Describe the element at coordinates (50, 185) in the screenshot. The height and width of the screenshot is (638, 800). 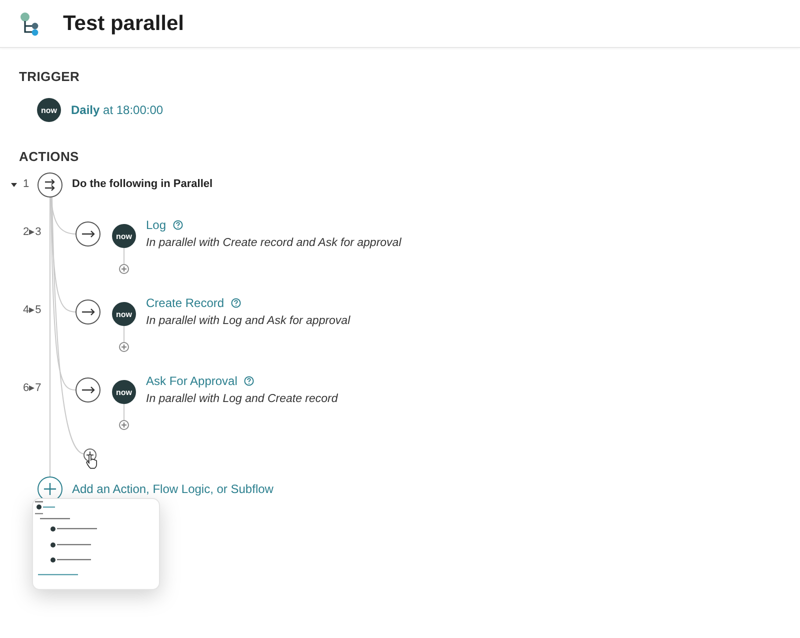
I see `parallel-icon` at that location.